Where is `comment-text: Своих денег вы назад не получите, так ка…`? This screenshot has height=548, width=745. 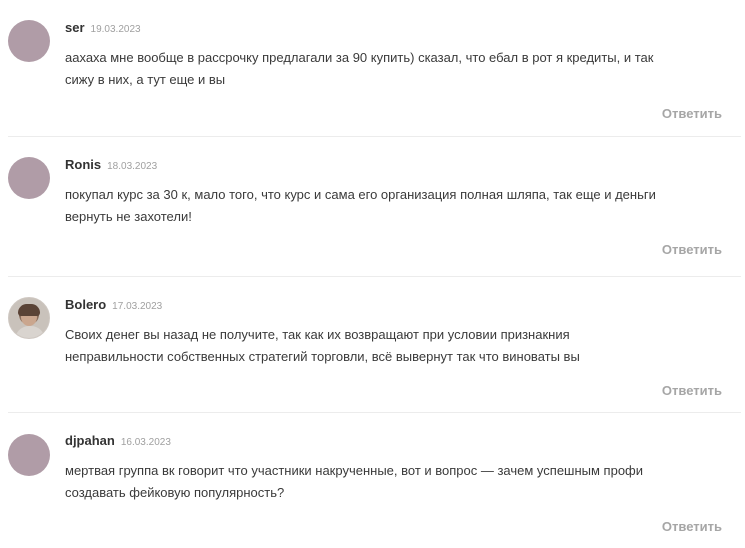 comment-text: Своих денег вы назад не получите, так ка… is located at coordinates (322, 345).